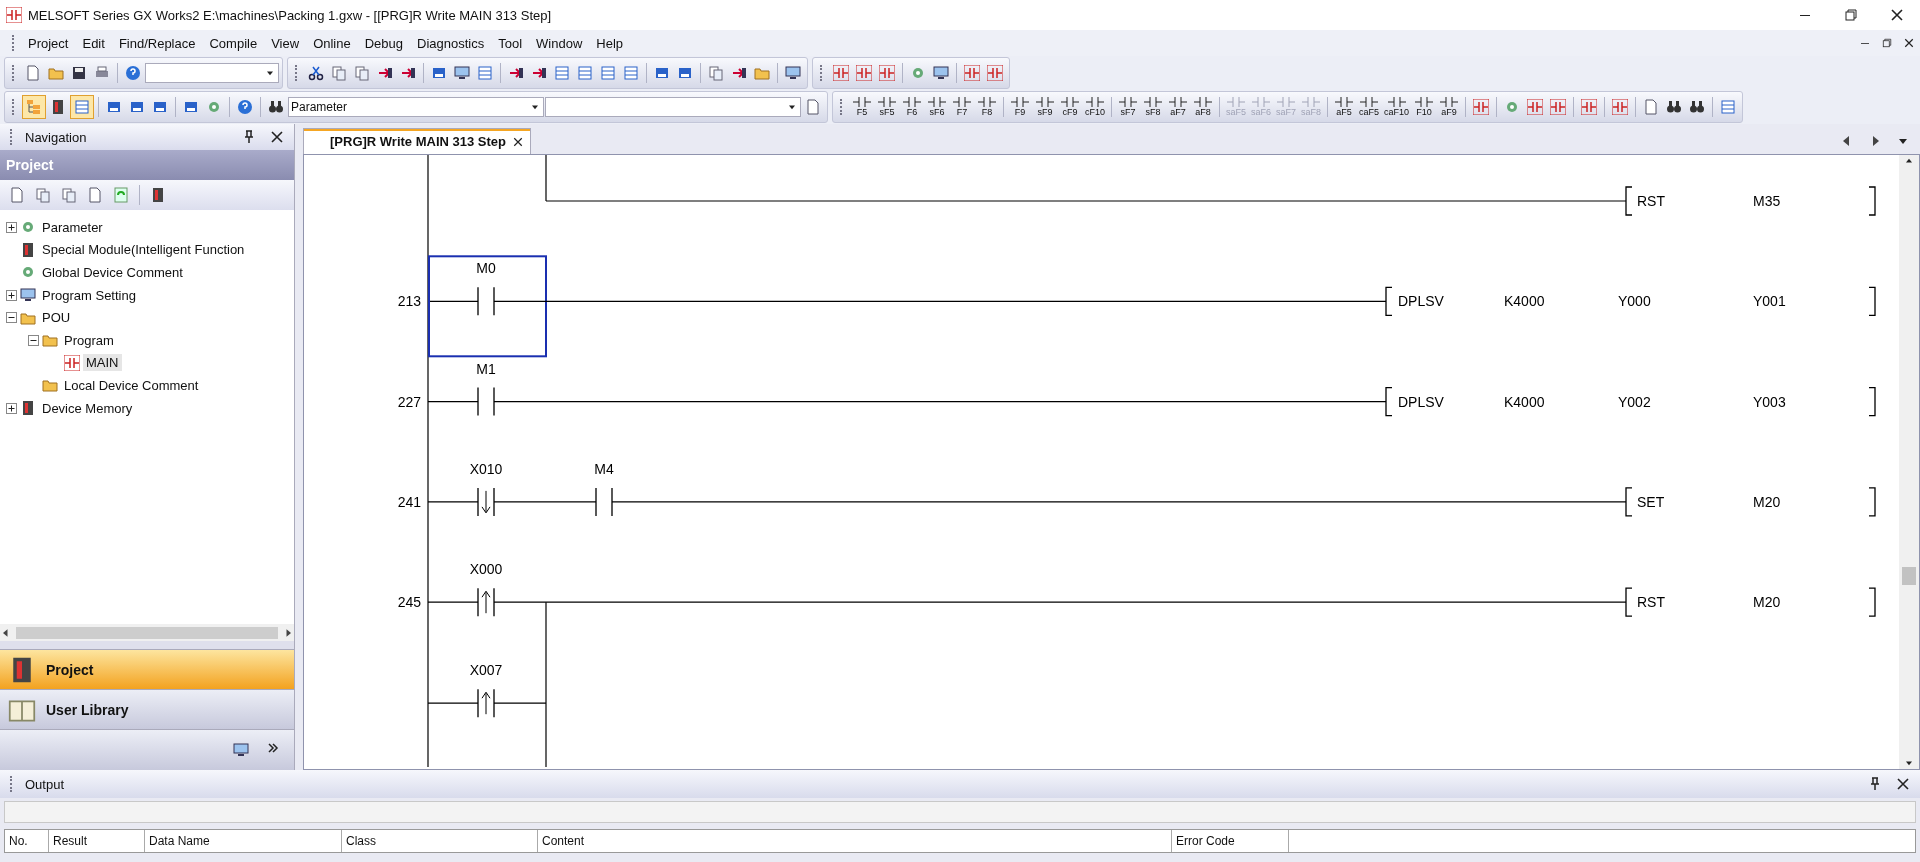 This screenshot has height=862, width=1920. I want to click on vertical-scrollbar, so click(1909, 462).